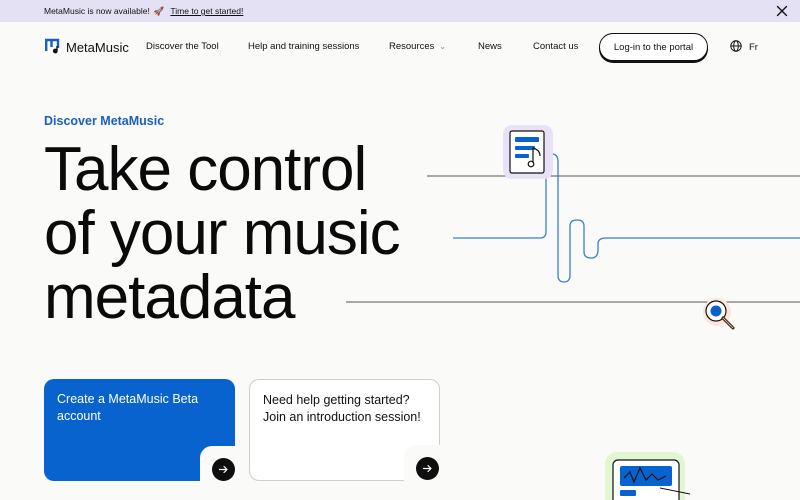  What do you see at coordinates (182, 46) in the screenshot?
I see `nav-discover-tool: Discover the Tool` at bounding box center [182, 46].